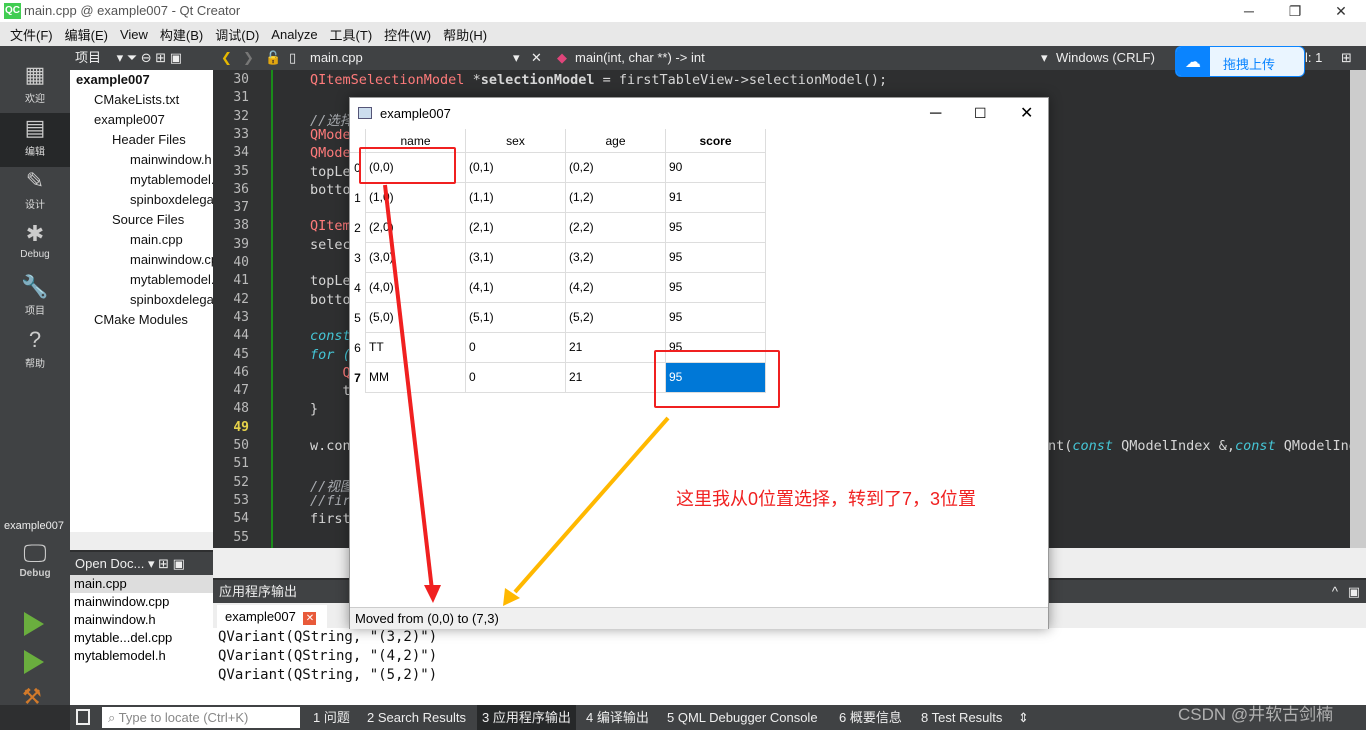 This screenshot has height=730, width=1366. I want to click on annotation-arrows, so click(526, 395).